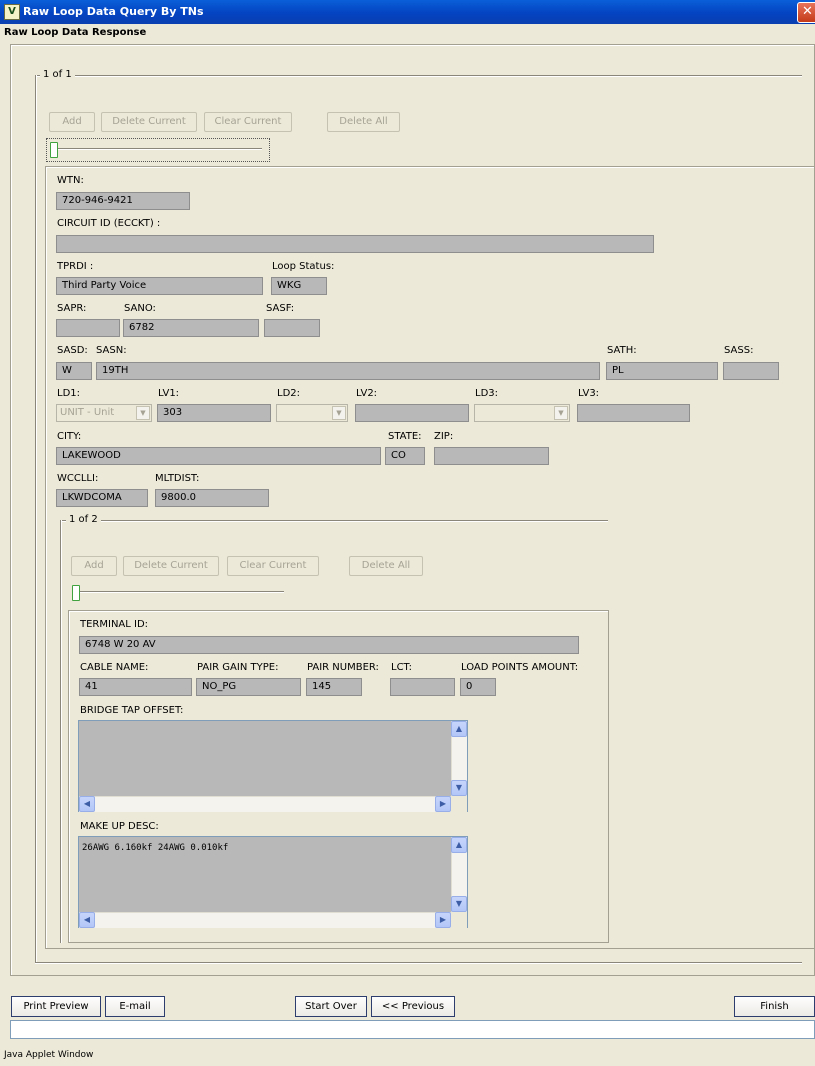 Image resolution: width=815 pixels, height=1066 pixels. Describe the element at coordinates (35, 519) in the screenshot. I see `record-group-border-left` at that location.